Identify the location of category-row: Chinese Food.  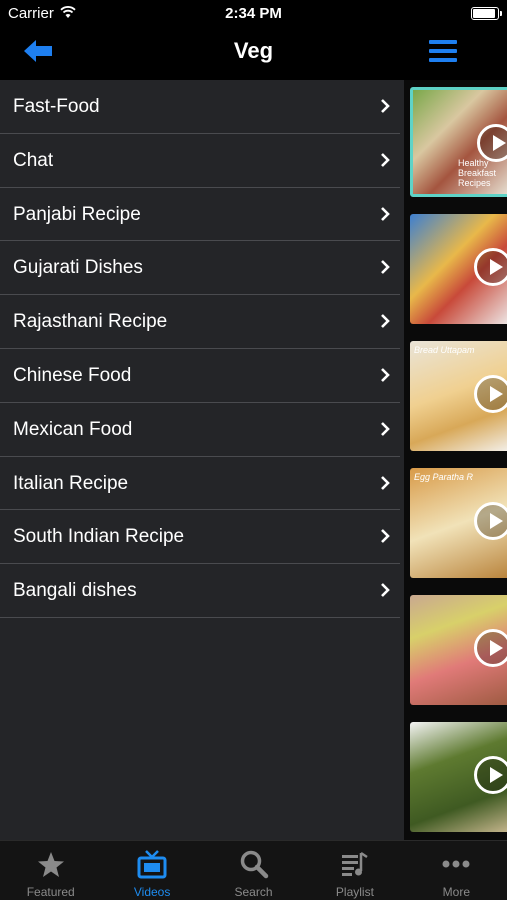
(200, 376).